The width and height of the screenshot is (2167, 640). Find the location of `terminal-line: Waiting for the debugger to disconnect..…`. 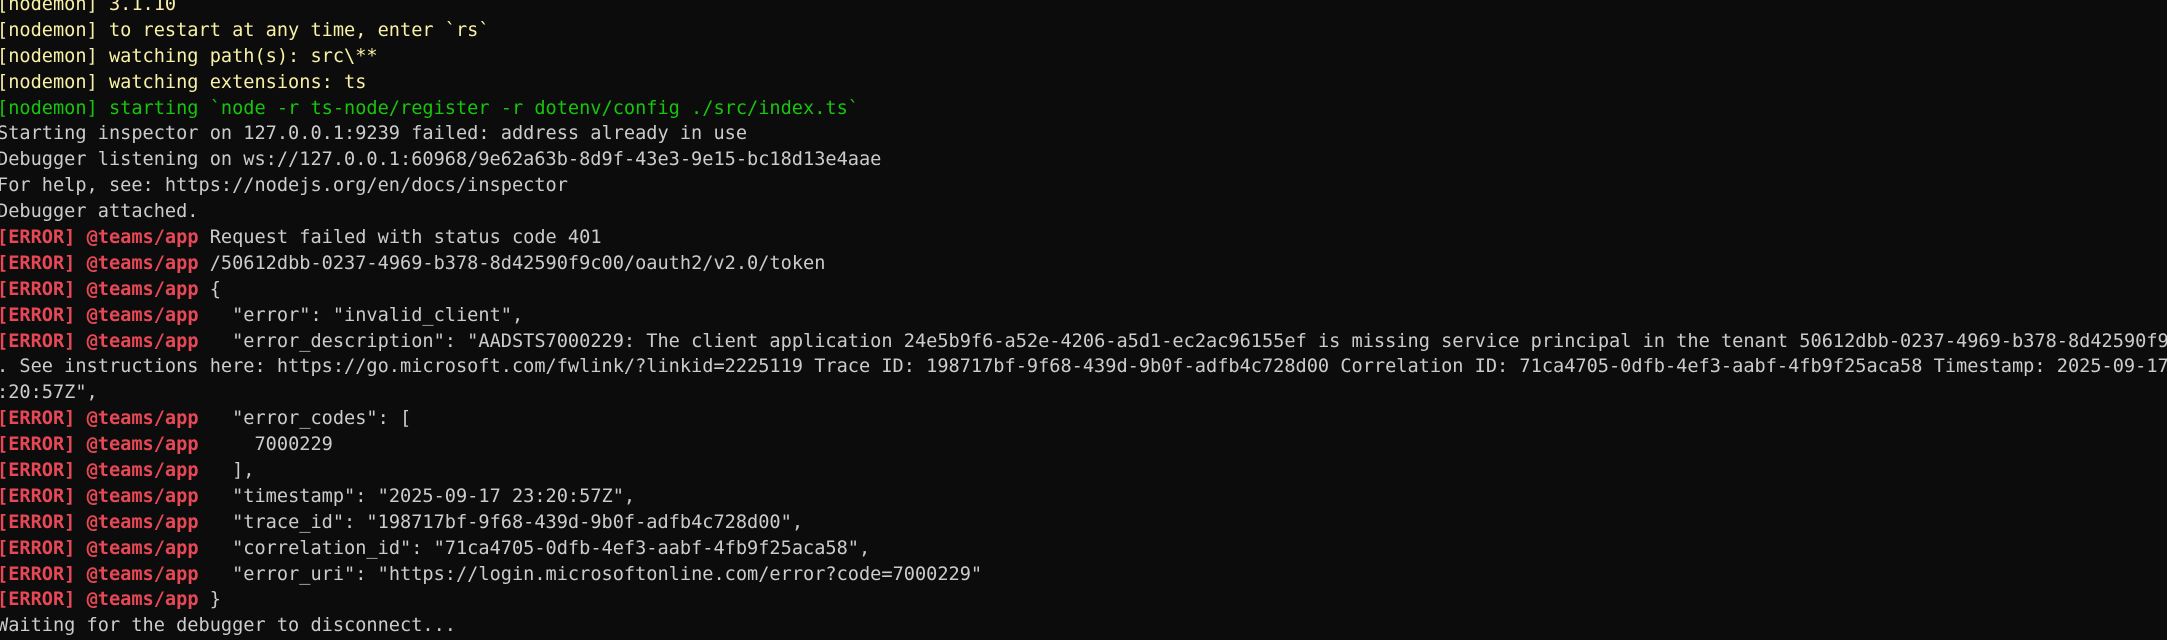

terminal-line: Waiting for the debugger to disconnect..… is located at coordinates (1083, 626).